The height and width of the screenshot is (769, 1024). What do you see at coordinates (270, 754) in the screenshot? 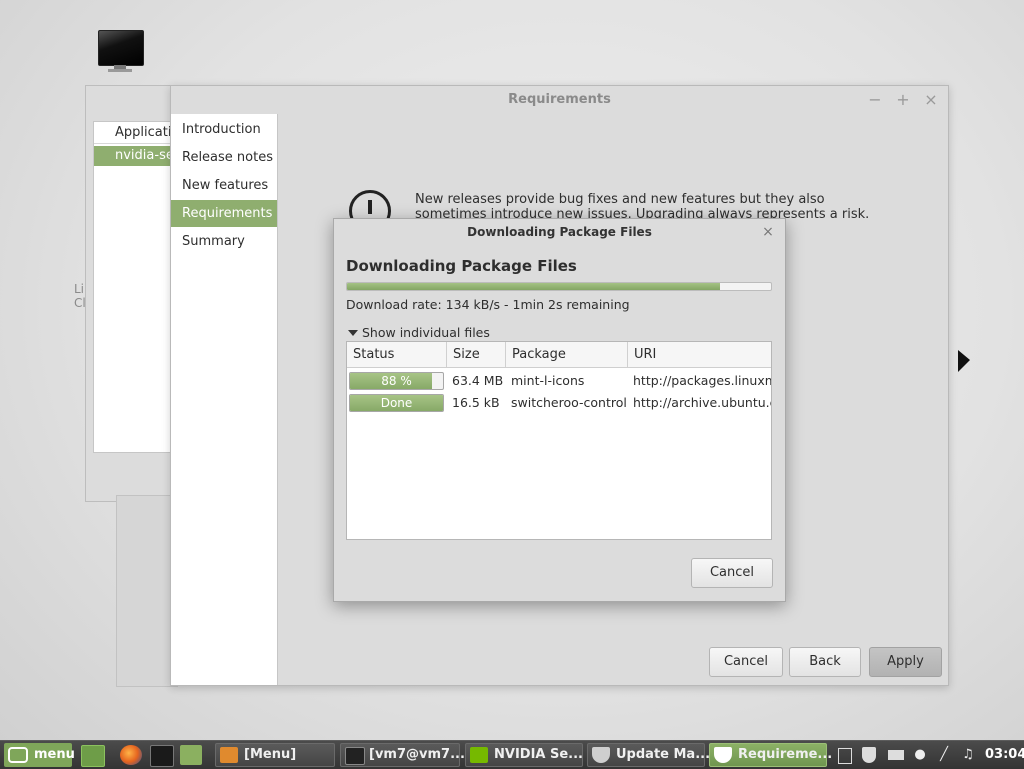
I see `task-label: [Menu]` at bounding box center [270, 754].